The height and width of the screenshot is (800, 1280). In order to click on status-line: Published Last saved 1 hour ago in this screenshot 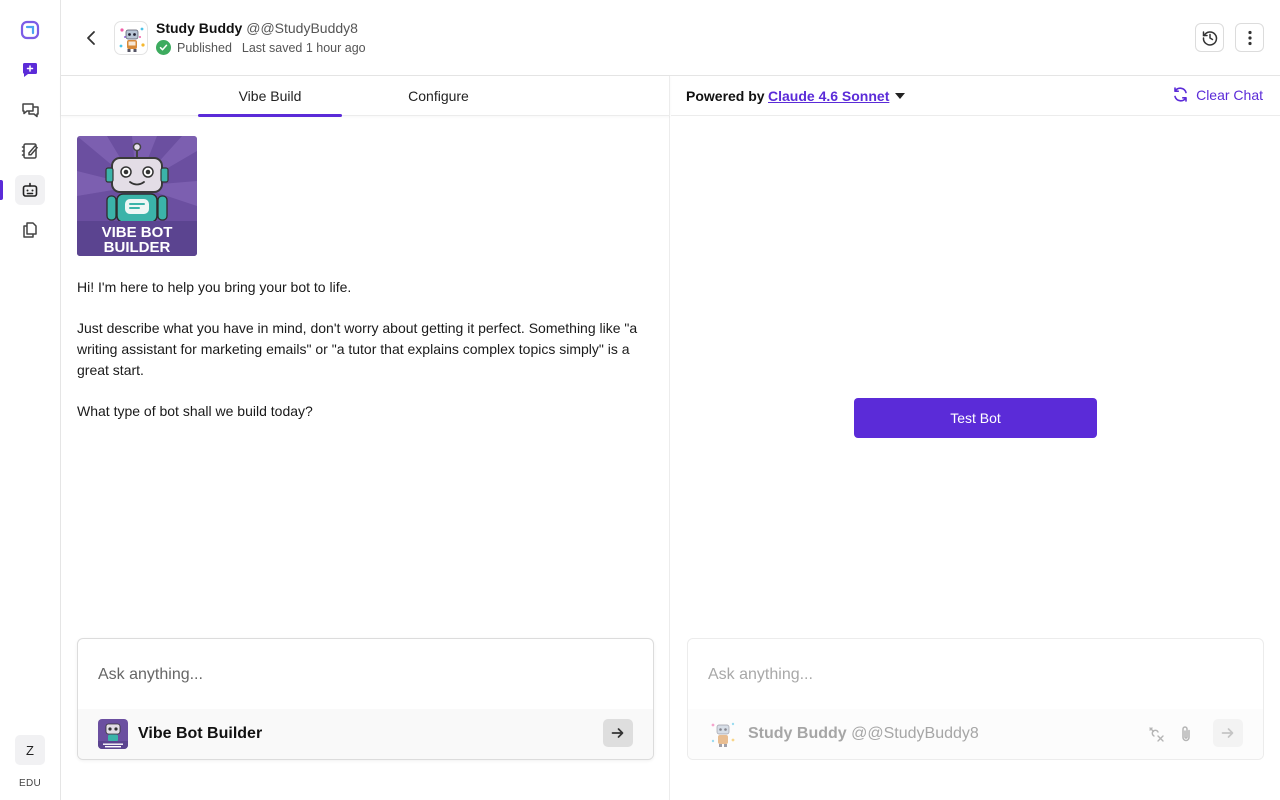, I will do `click(261, 47)`.